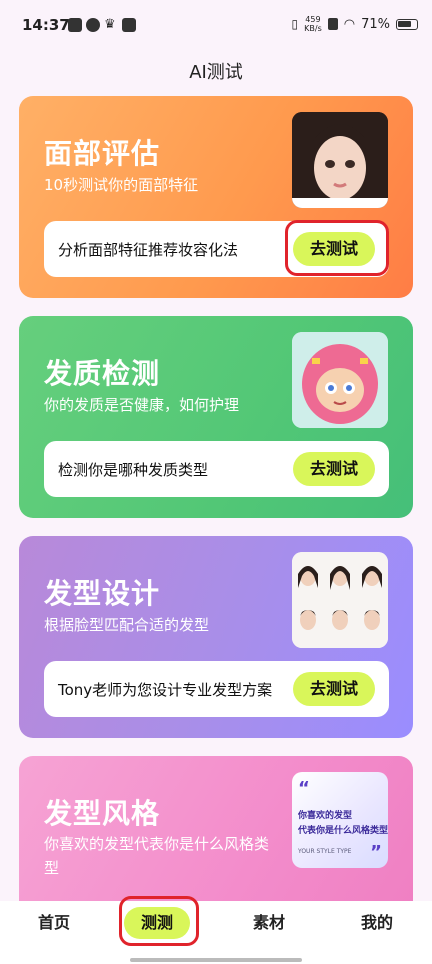 The width and height of the screenshot is (432, 964). Describe the element at coordinates (377, 921) in the screenshot. I see `nav-mine: 我的` at that location.